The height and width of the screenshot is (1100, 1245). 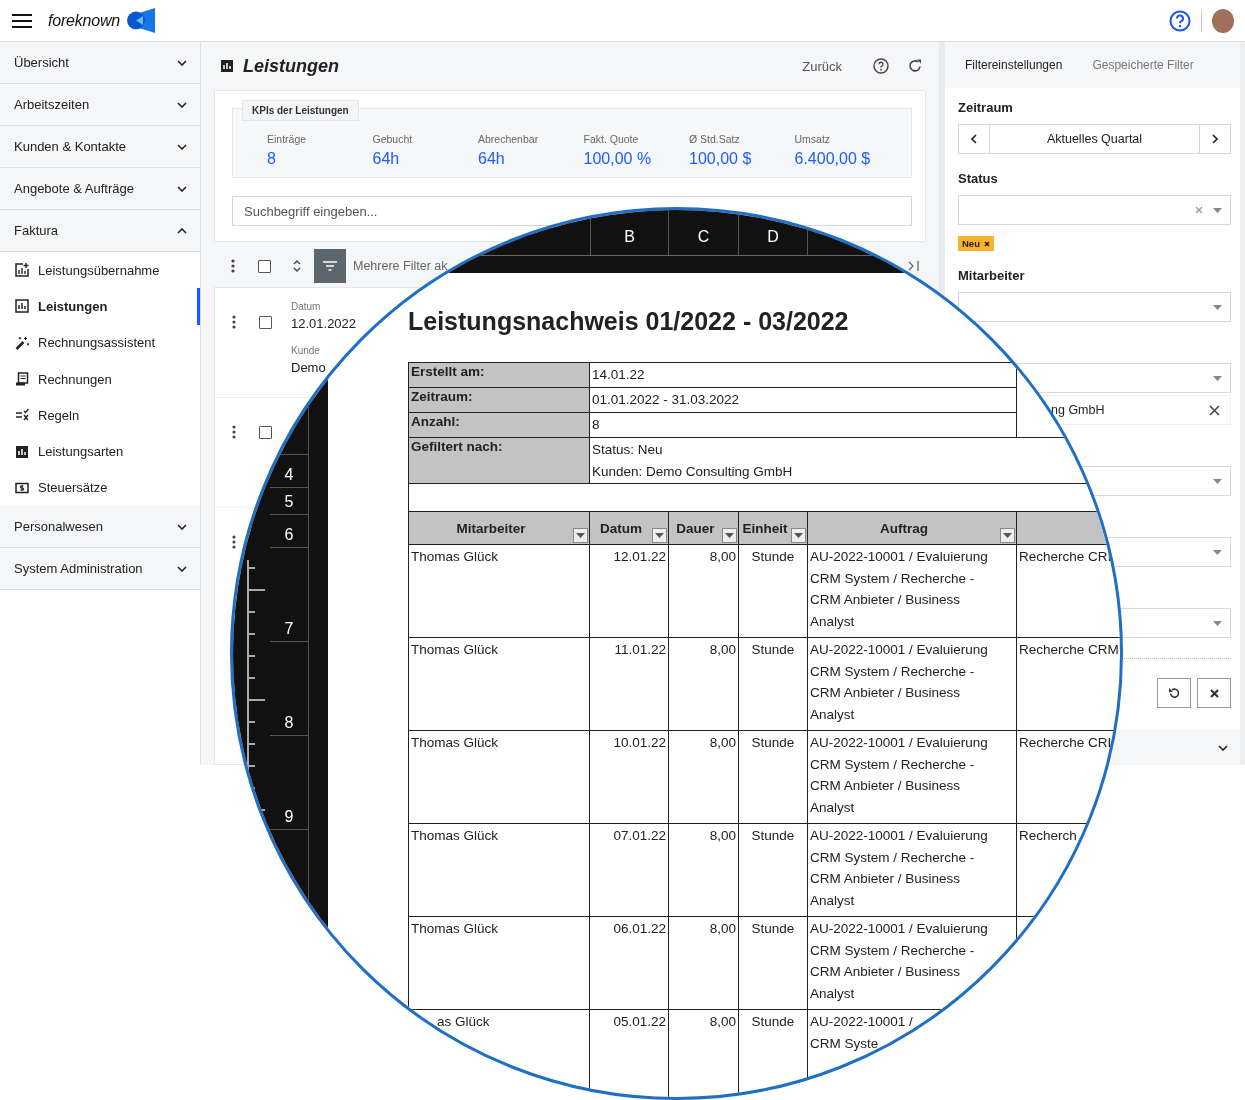 What do you see at coordinates (289, 783) in the screenshot?
I see `row-number: 9` at bounding box center [289, 783].